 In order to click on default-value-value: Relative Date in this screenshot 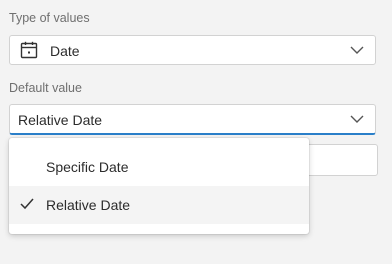, I will do `click(60, 120)`.